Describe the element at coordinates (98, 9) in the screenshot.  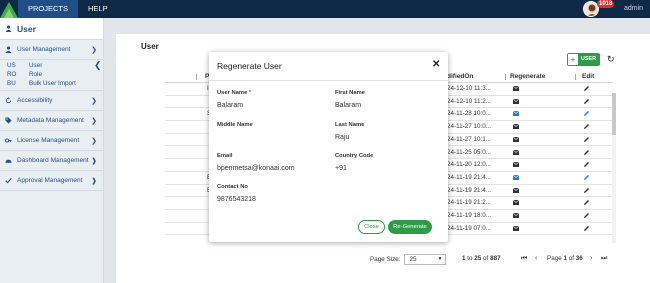
I see `nav-help: HELP` at that location.